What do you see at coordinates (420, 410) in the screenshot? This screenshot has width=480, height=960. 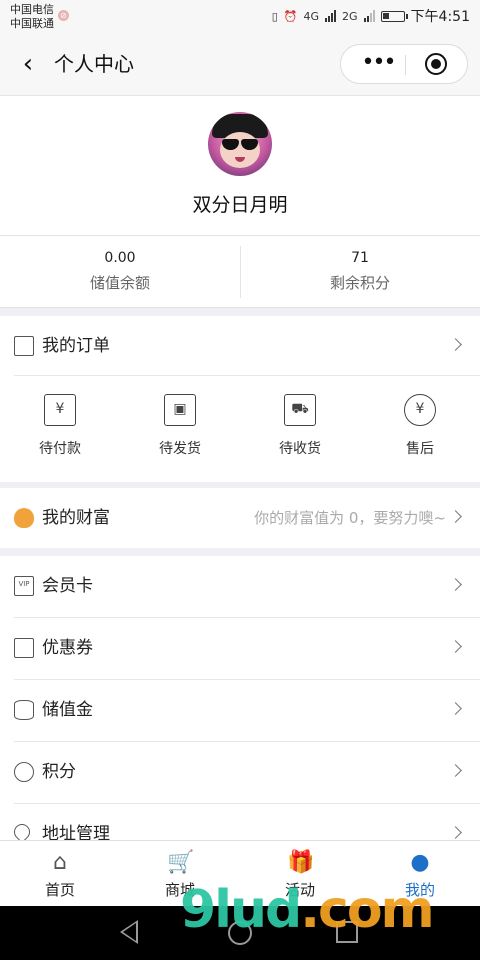 I see `refund-icon: ¥` at bounding box center [420, 410].